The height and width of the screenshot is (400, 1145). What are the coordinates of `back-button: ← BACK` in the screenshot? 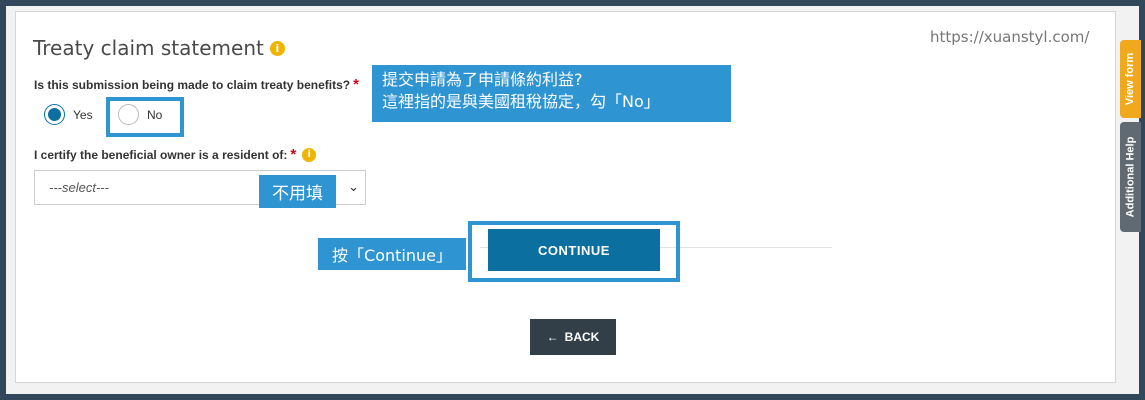 It's located at (573, 337).